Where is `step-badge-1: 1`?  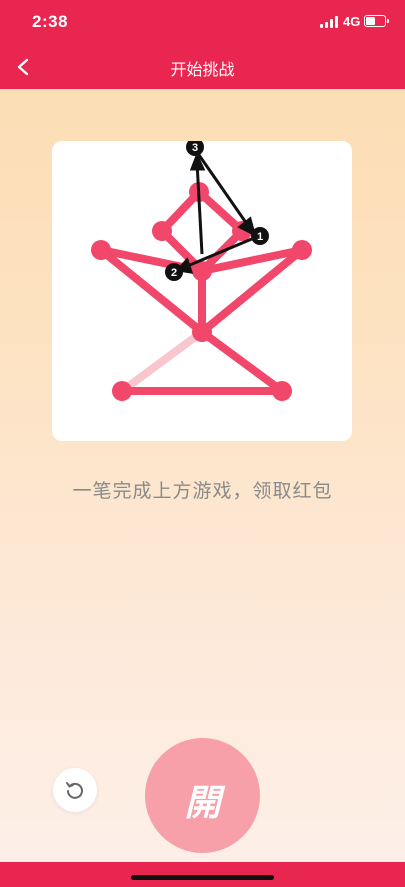 step-badge-1: 1 is located at coordinates (260, 236).